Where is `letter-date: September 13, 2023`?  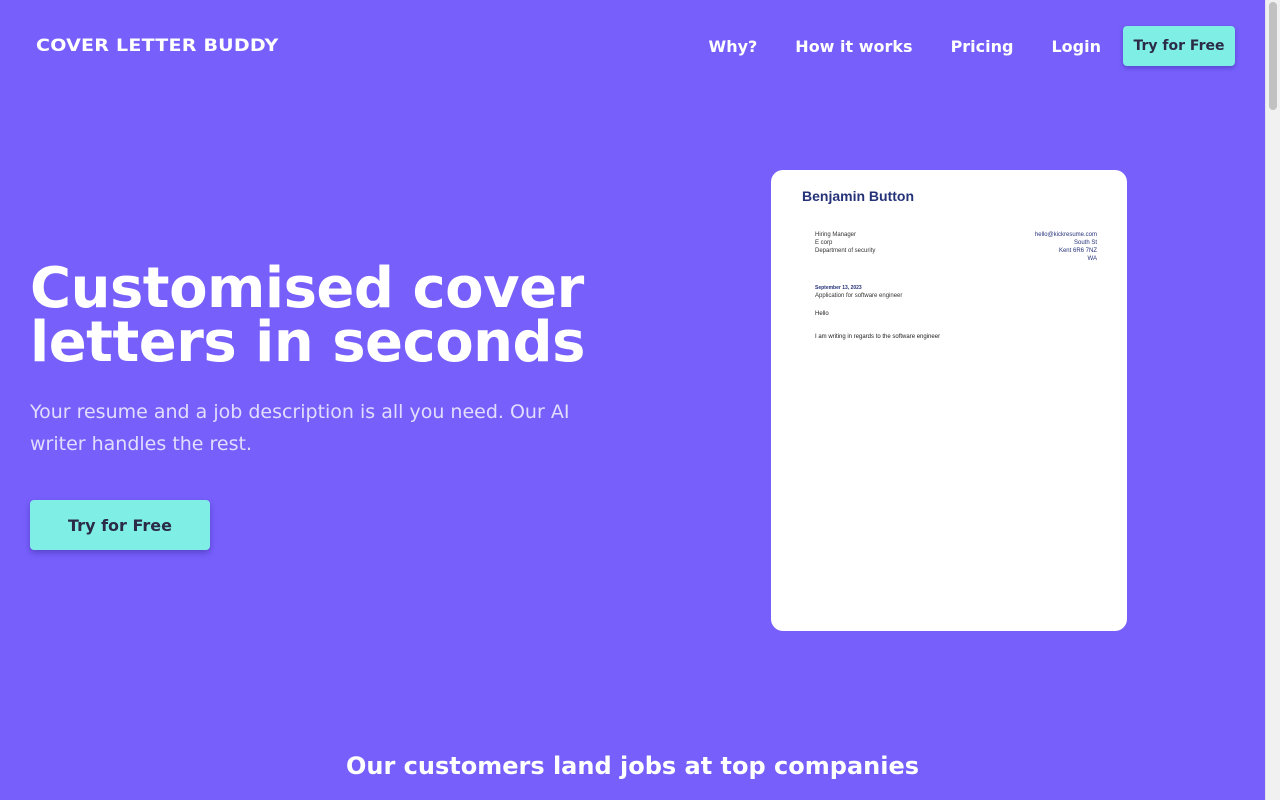 letter-date: September 13, 2023 is located at coordinates (838, 288).